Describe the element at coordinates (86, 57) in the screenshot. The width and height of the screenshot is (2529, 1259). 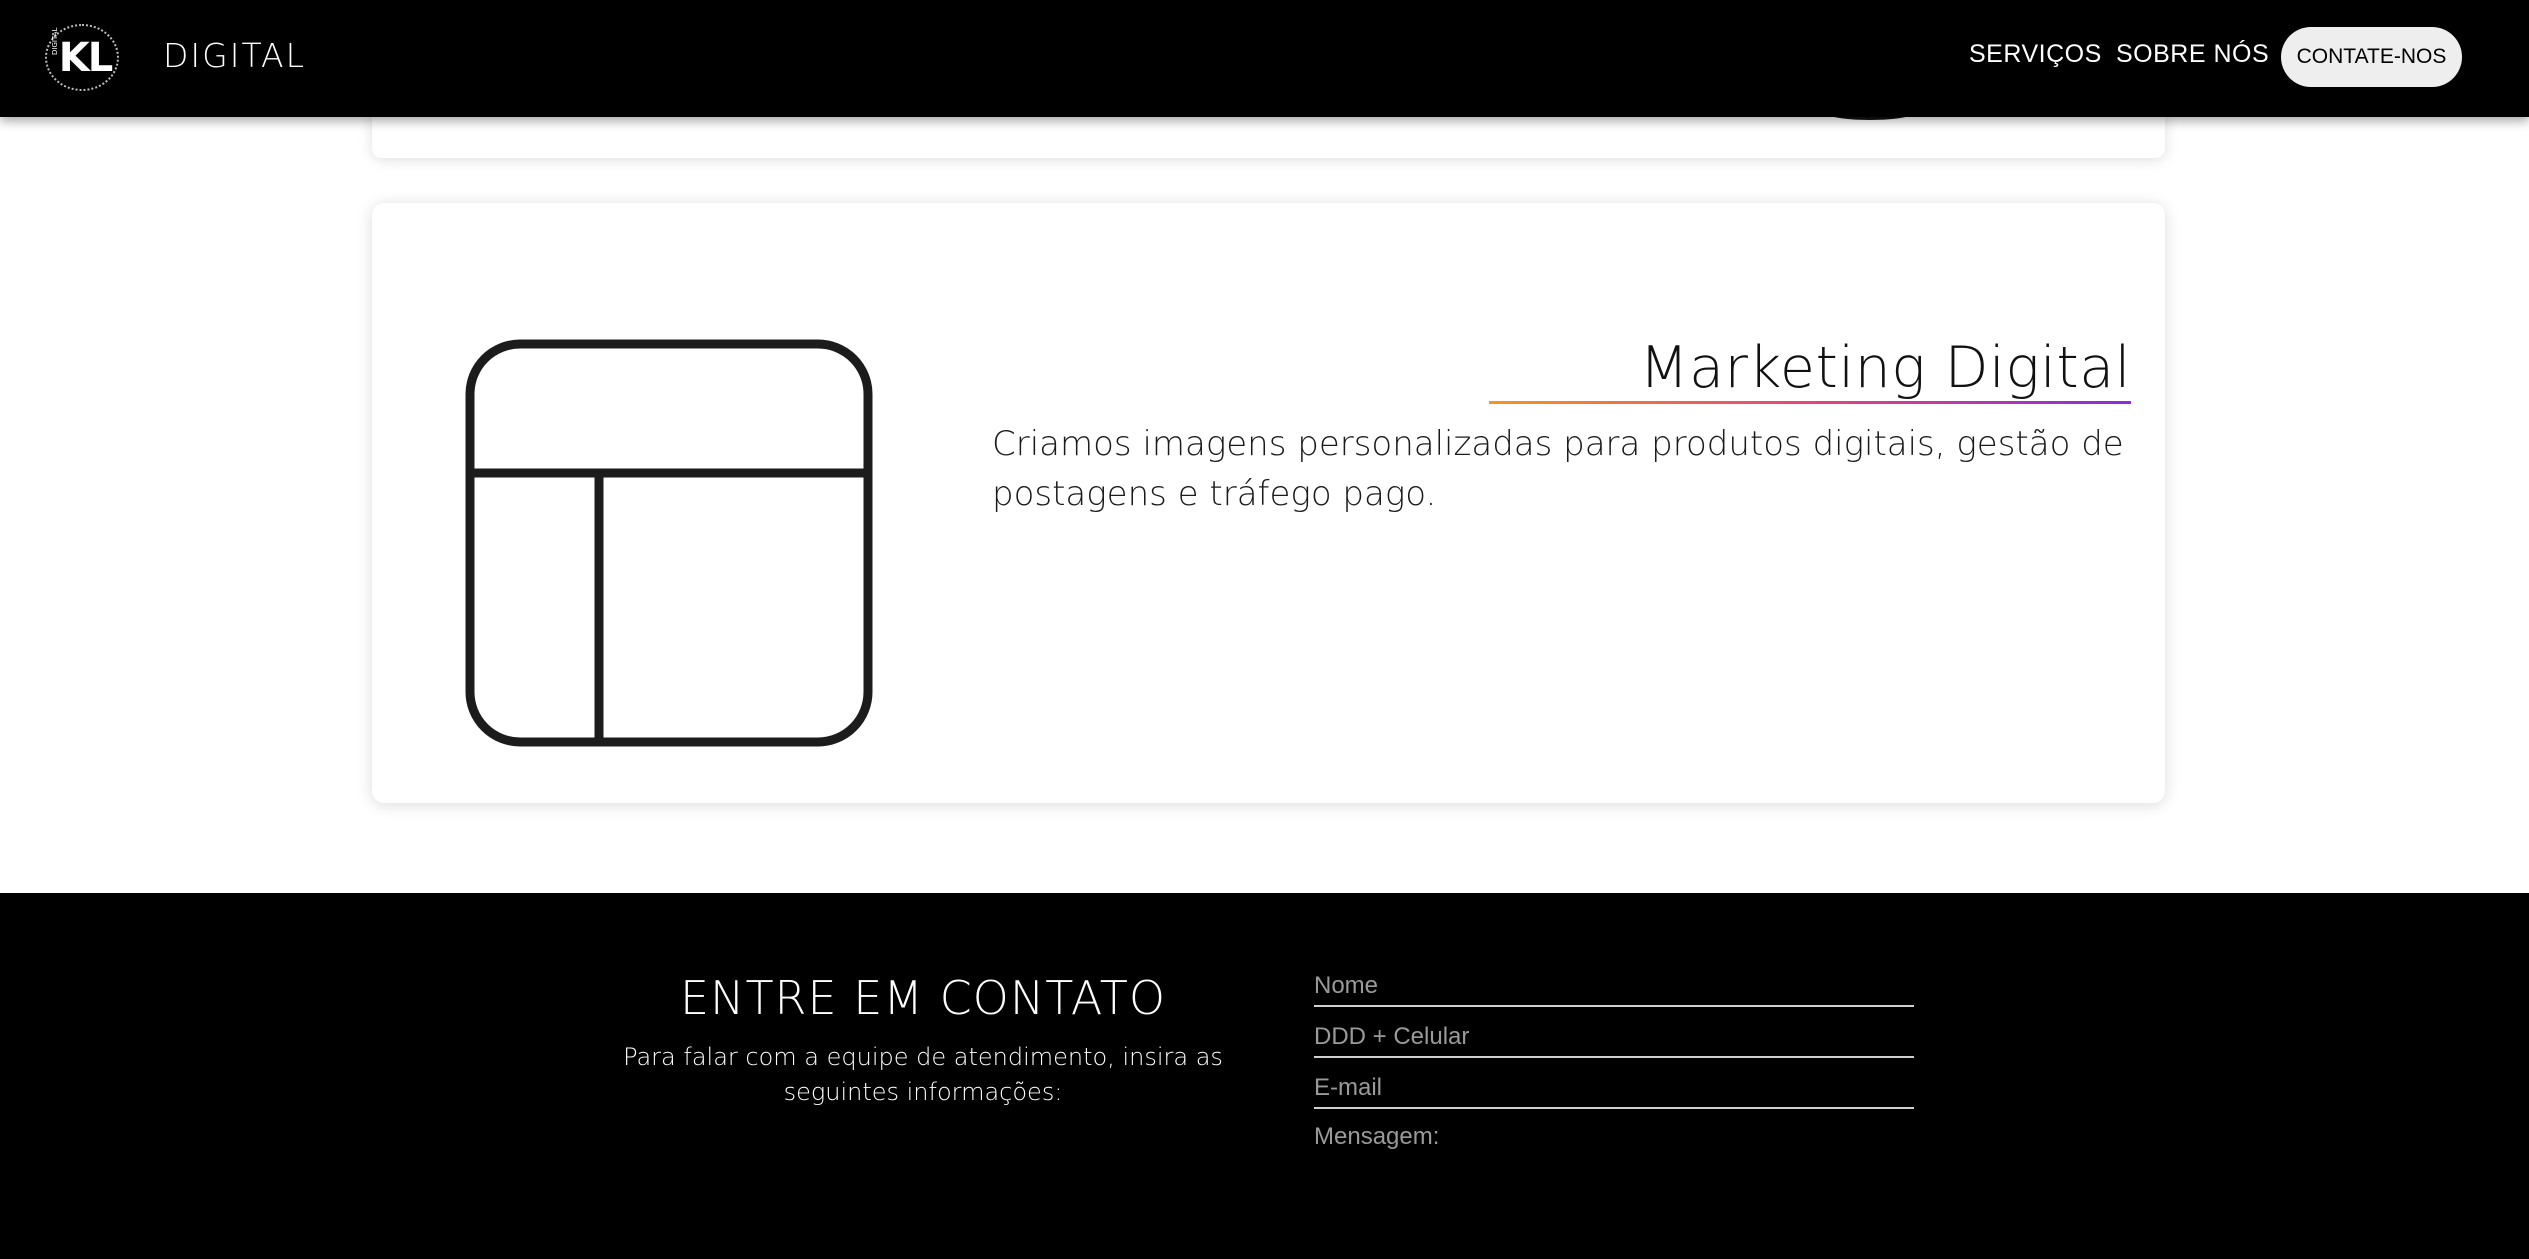
I see `logo-mark: KL` at that location.